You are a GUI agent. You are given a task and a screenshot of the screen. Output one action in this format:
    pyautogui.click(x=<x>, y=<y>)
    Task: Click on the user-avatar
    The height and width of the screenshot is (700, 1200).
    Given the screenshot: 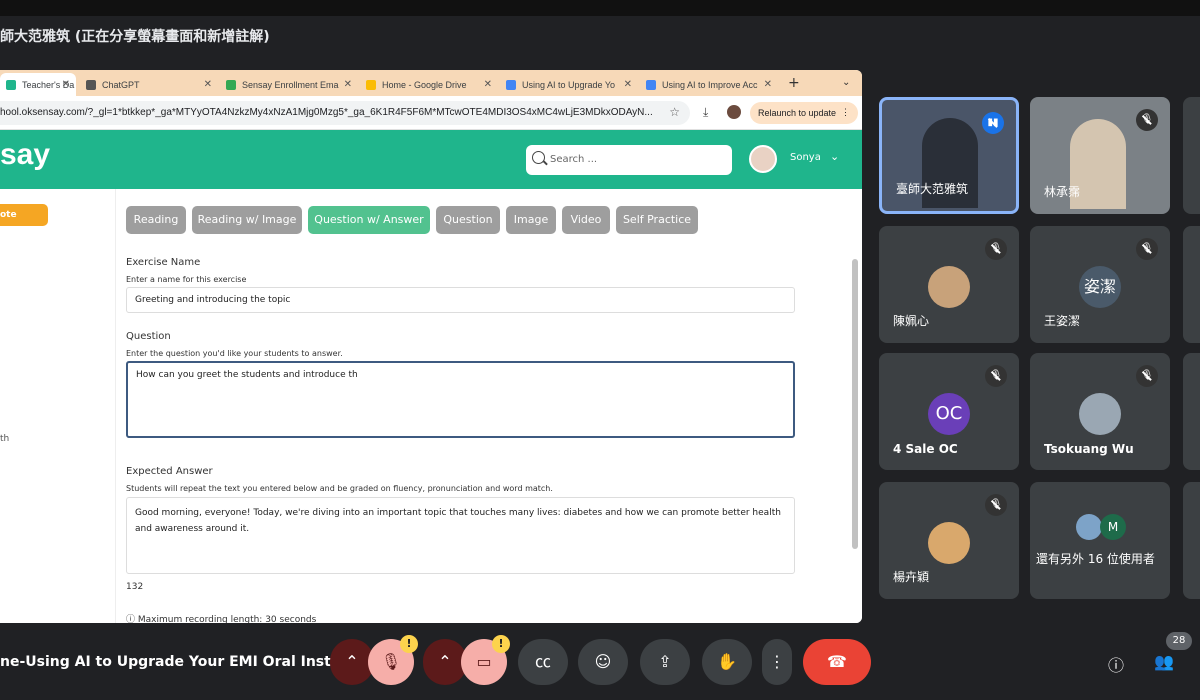 What is the action you would take?
    pyautogui.click(x=763, y=159)
    